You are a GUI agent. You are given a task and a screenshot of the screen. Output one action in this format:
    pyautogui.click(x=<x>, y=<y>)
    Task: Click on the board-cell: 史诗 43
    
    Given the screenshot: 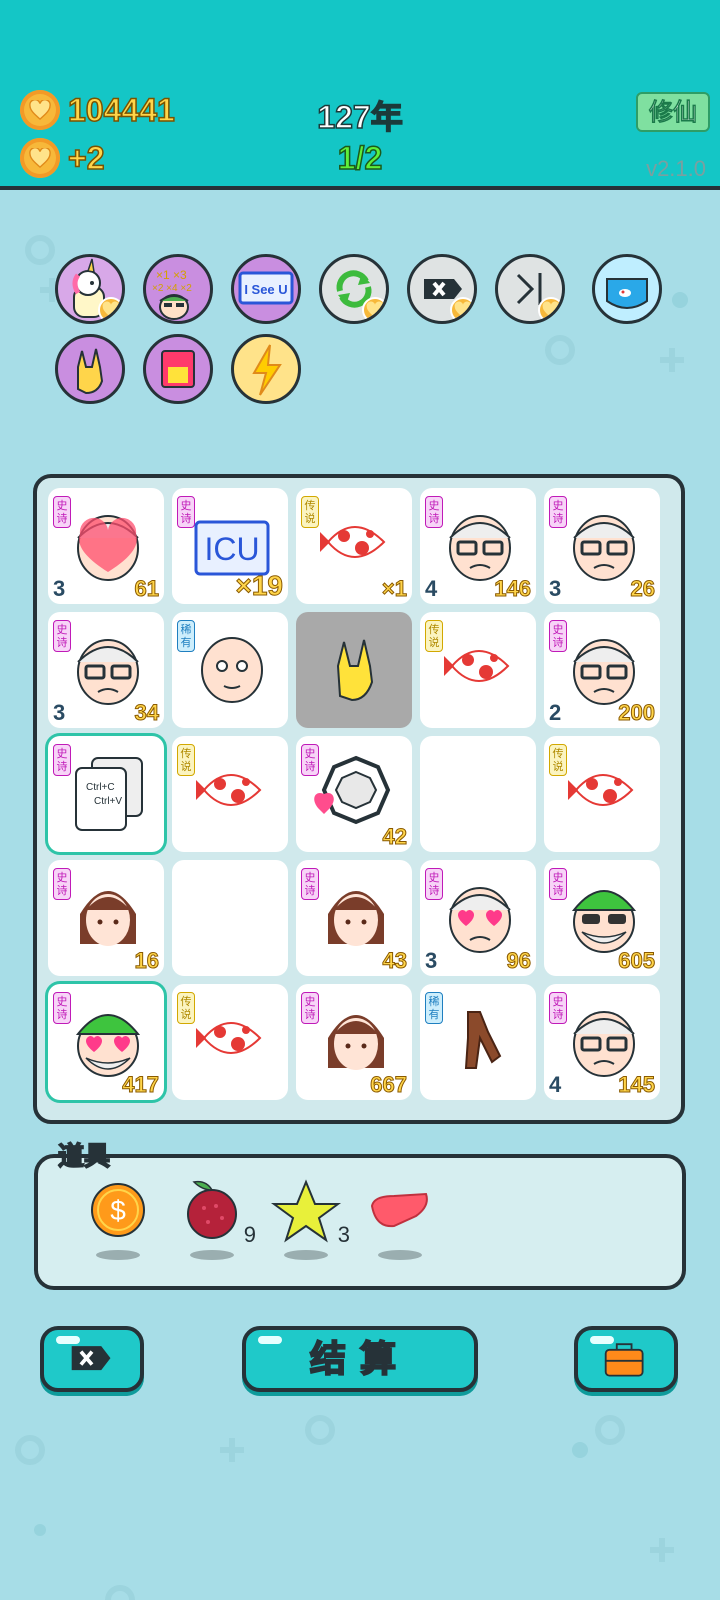 What is the action you would take?
    pyautogui.click(x=354, y=918)
    